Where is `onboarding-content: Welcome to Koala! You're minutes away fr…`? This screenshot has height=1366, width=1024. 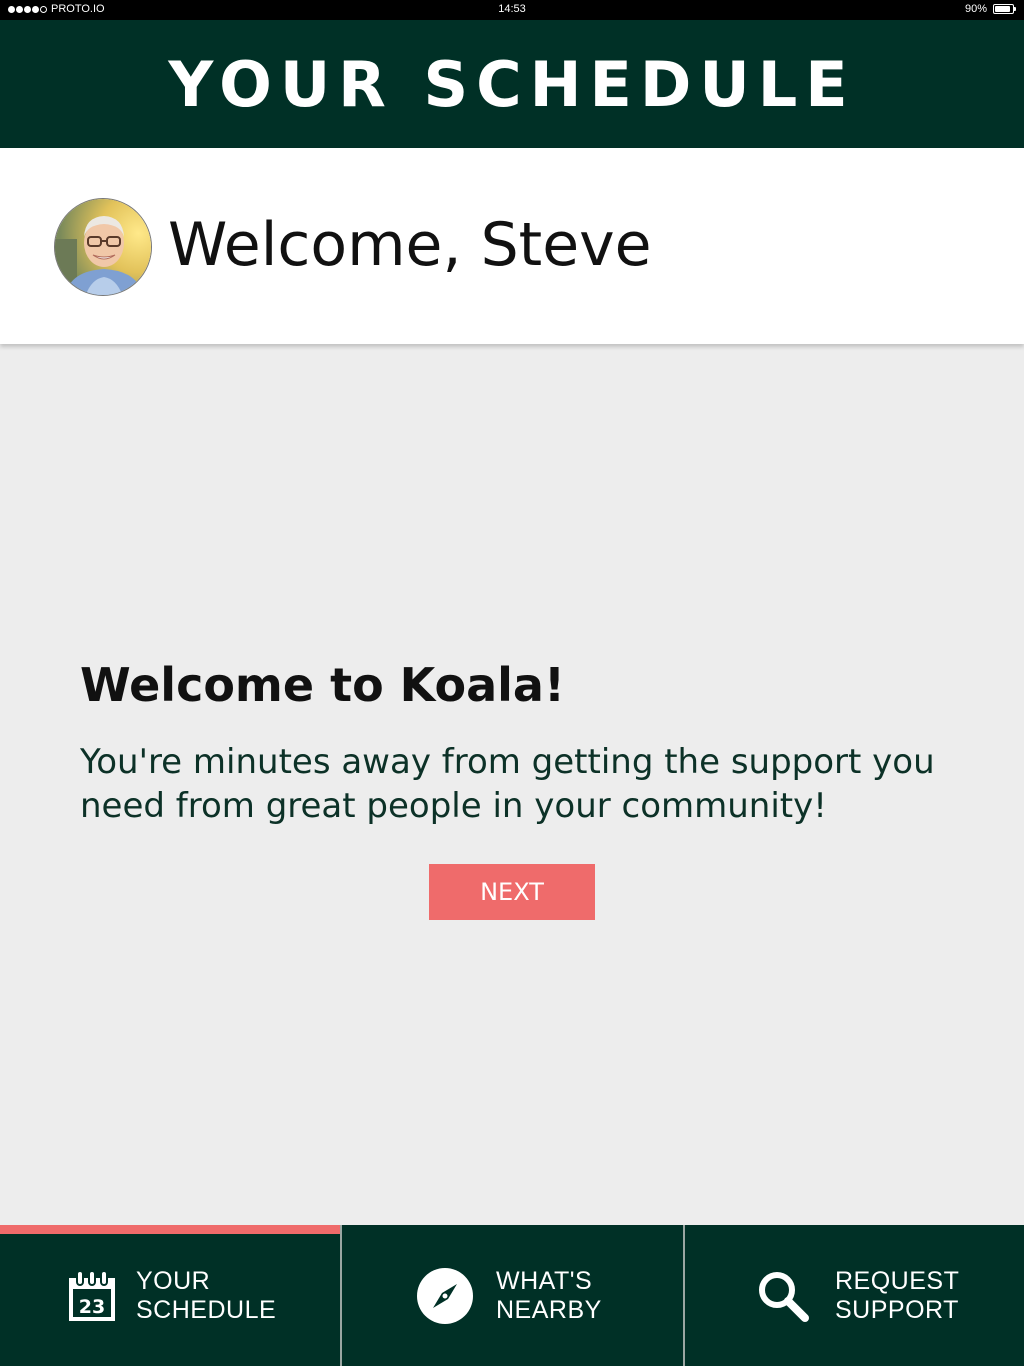 onboarding-content: Welcome to Koala! You're minutes away fr… is located at coordinates (520, 743).